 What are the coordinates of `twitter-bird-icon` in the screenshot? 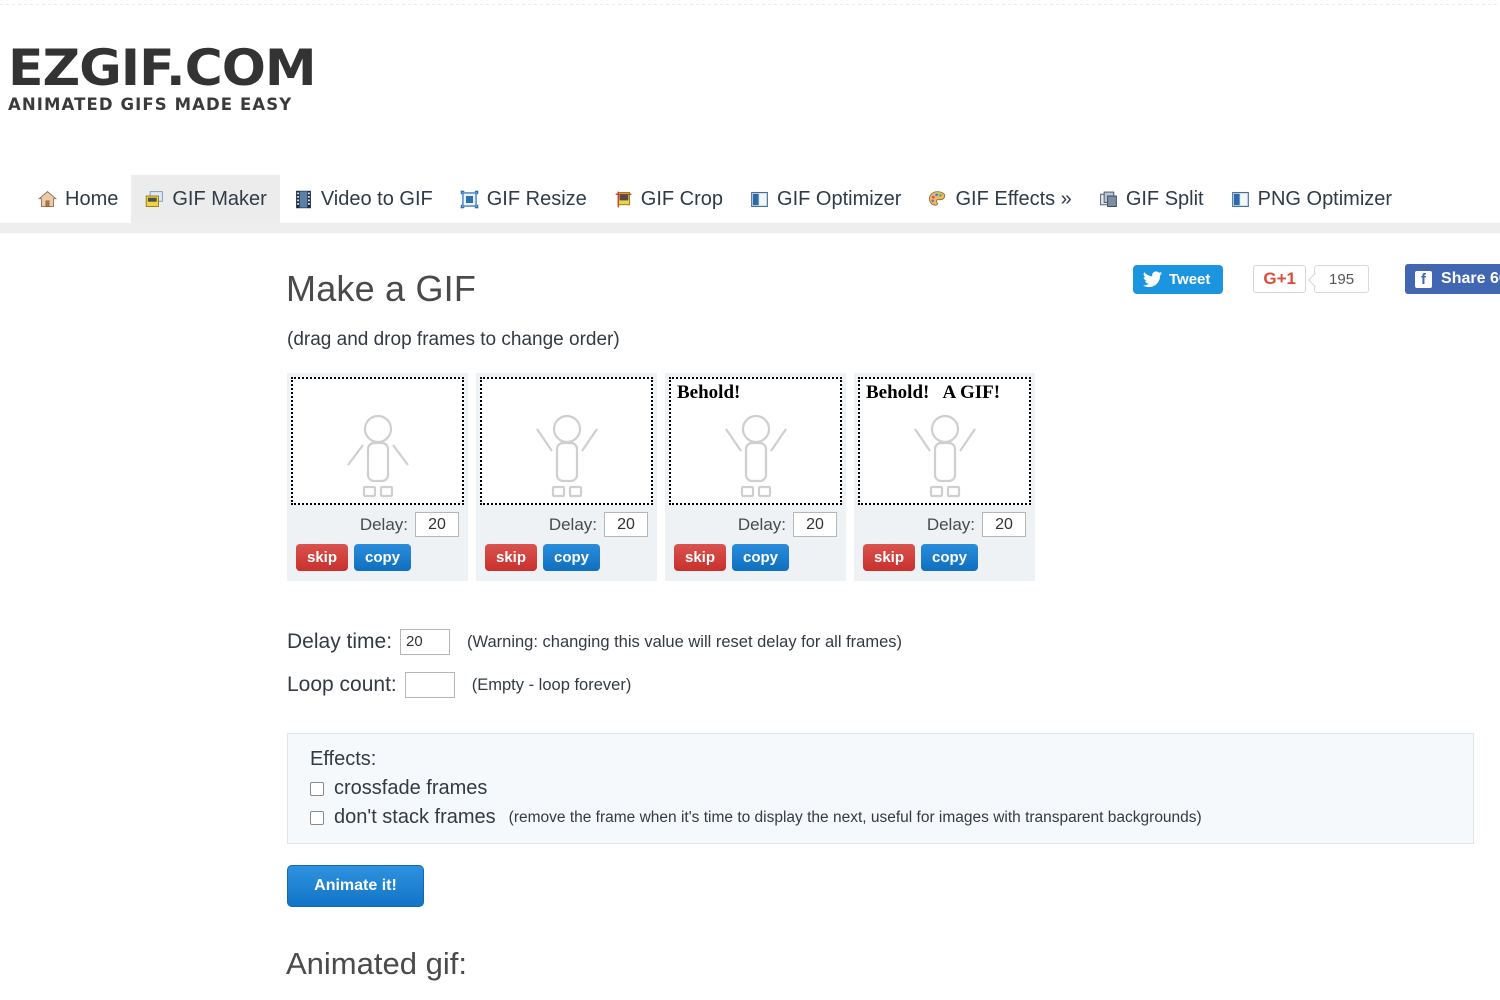 It's located at (1152, 278).